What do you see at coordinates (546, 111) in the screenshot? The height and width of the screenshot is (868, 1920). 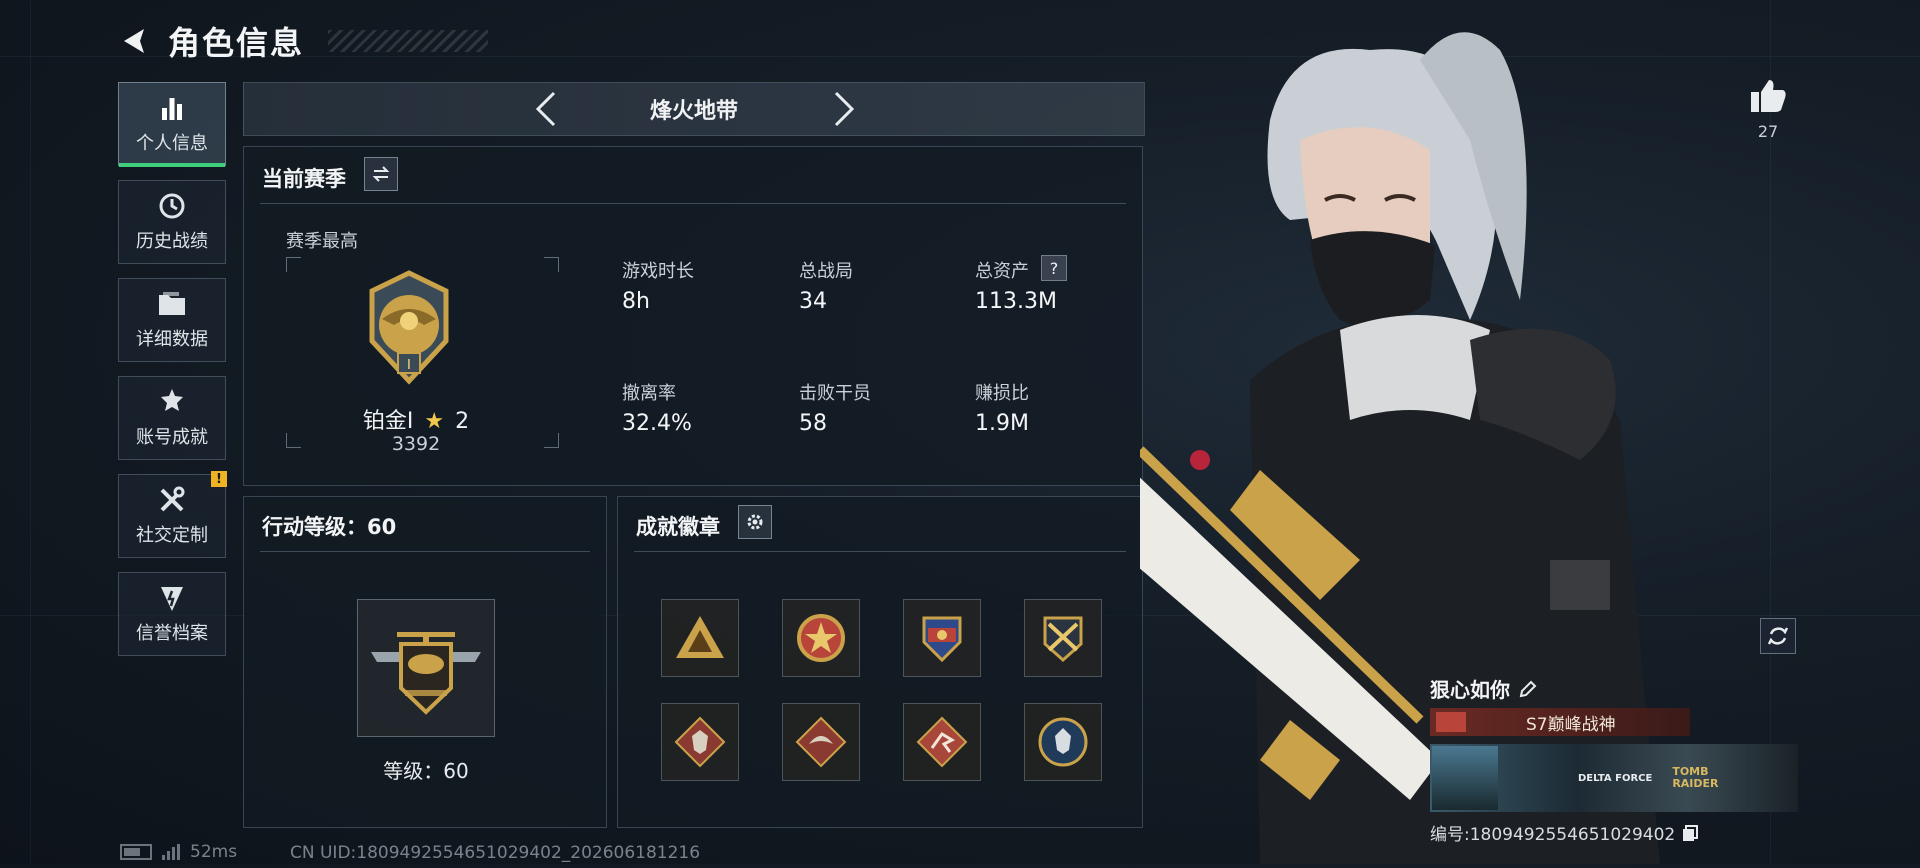 I see `prev-mode-arrow-icon` at bounding box center [546, 111].